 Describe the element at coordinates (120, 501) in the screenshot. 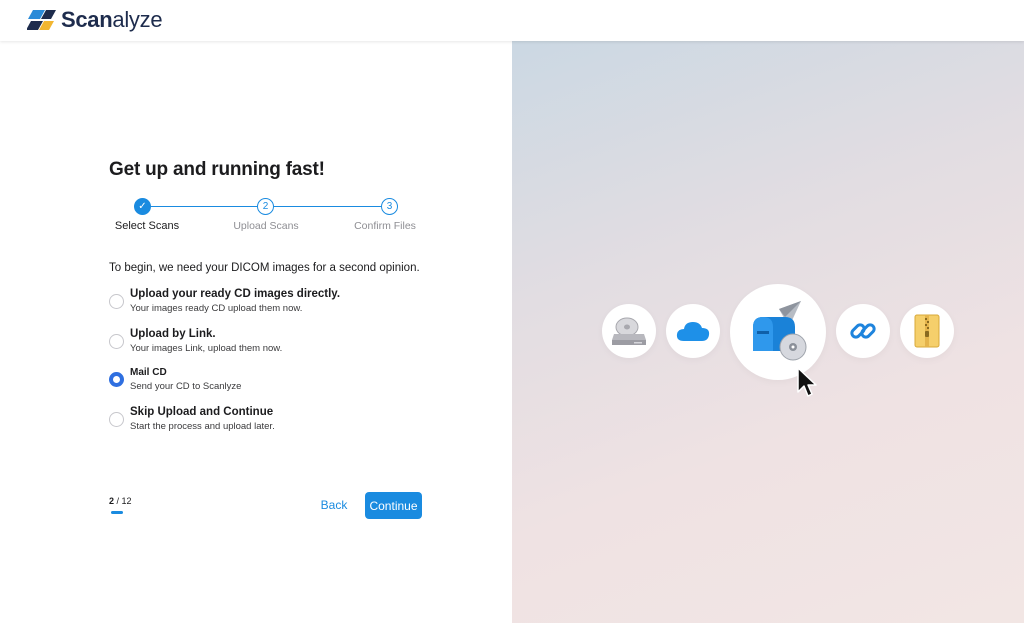

I see `page-counter: 2 / 12` at that location.